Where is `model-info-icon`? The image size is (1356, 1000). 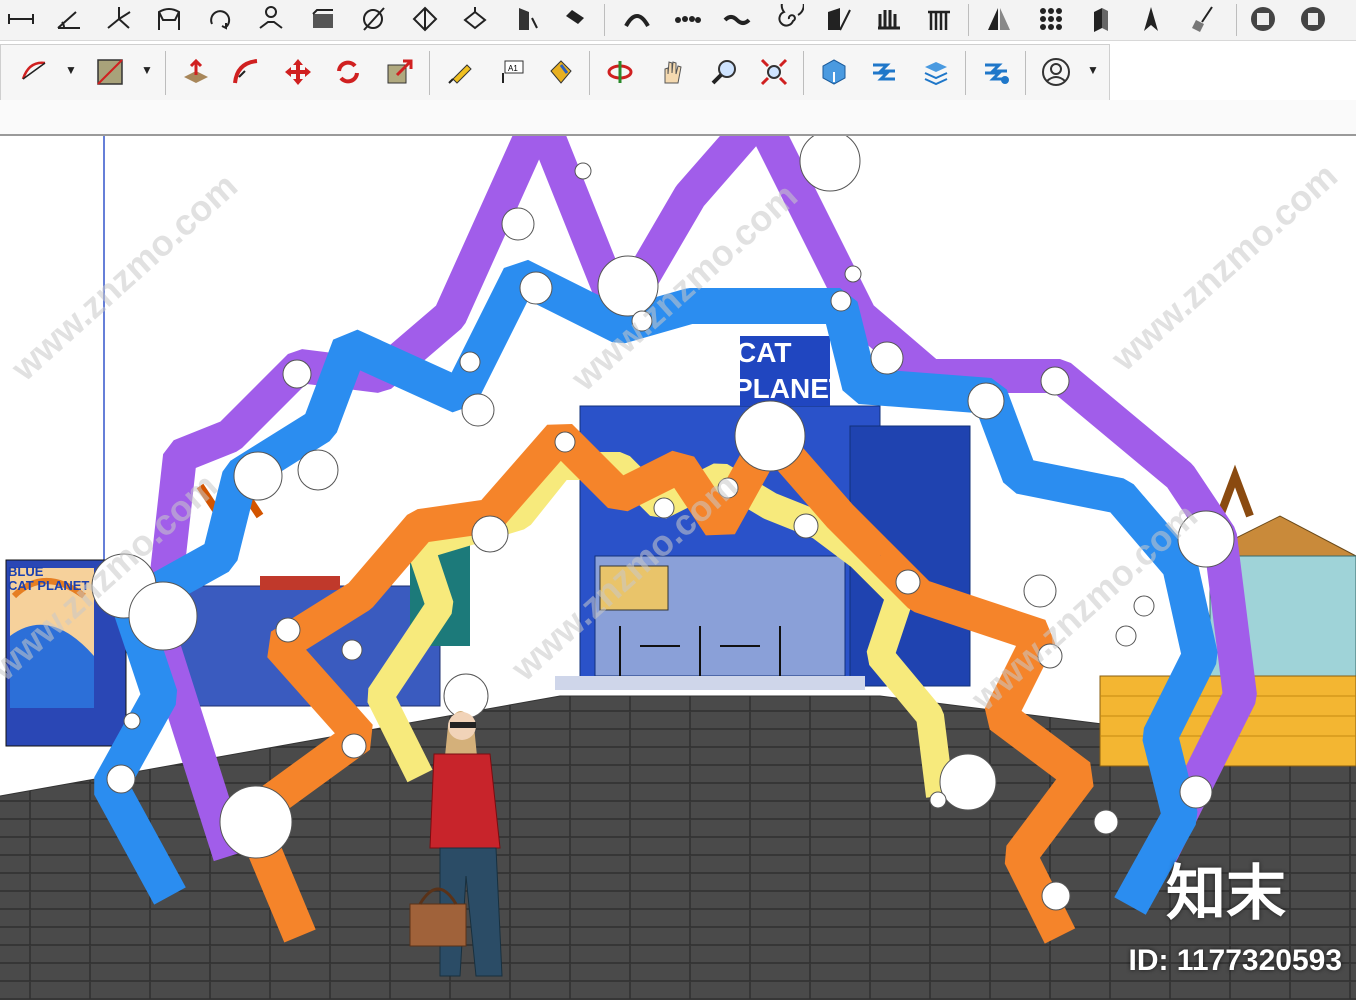 model-info-icon is located at coordinates (1263, 19).